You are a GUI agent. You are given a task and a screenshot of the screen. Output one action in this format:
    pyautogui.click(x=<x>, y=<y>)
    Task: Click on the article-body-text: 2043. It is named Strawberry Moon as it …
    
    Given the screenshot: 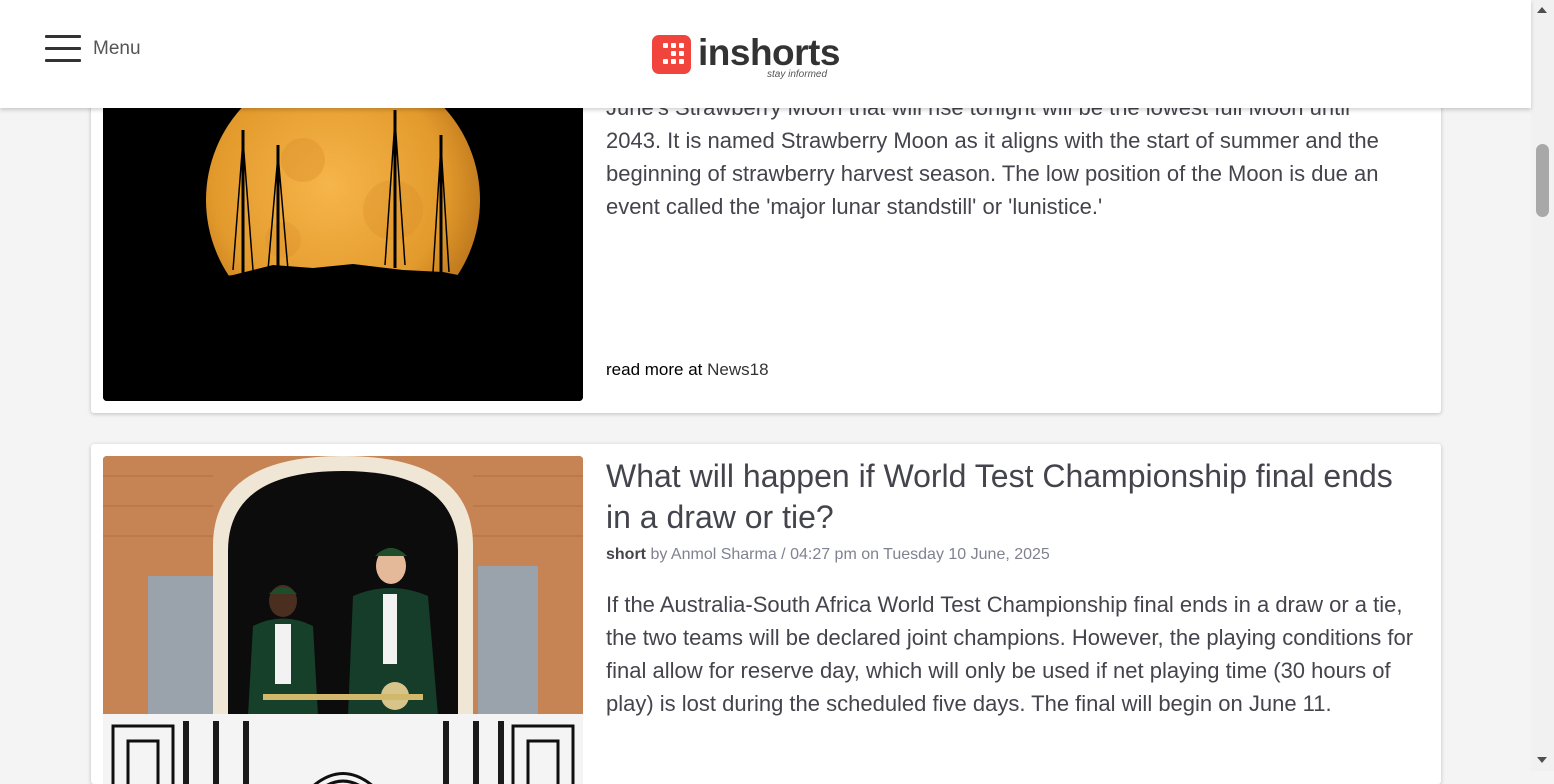 What is the action you would take?
    pyautogui.click(x=992, y=173)
    